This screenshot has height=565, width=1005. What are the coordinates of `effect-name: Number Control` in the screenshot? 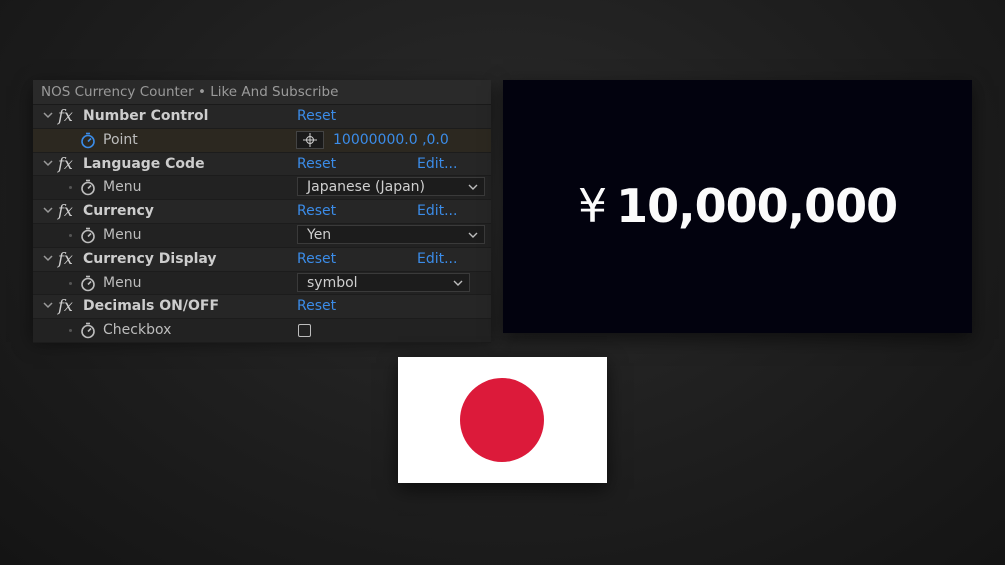 It's located at (146, 116).